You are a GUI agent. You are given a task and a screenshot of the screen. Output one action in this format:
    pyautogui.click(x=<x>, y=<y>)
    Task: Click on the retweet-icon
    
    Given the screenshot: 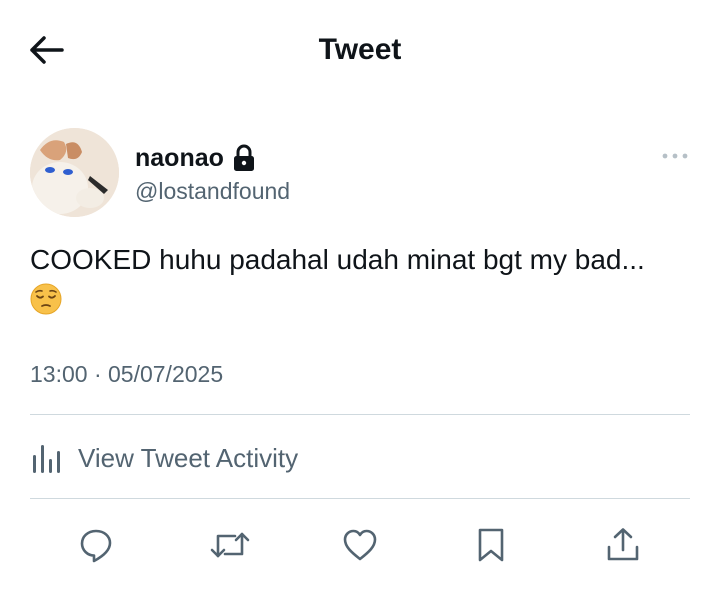 What is the action you would take?
    pyautogui.click(x=230, y=545)
    